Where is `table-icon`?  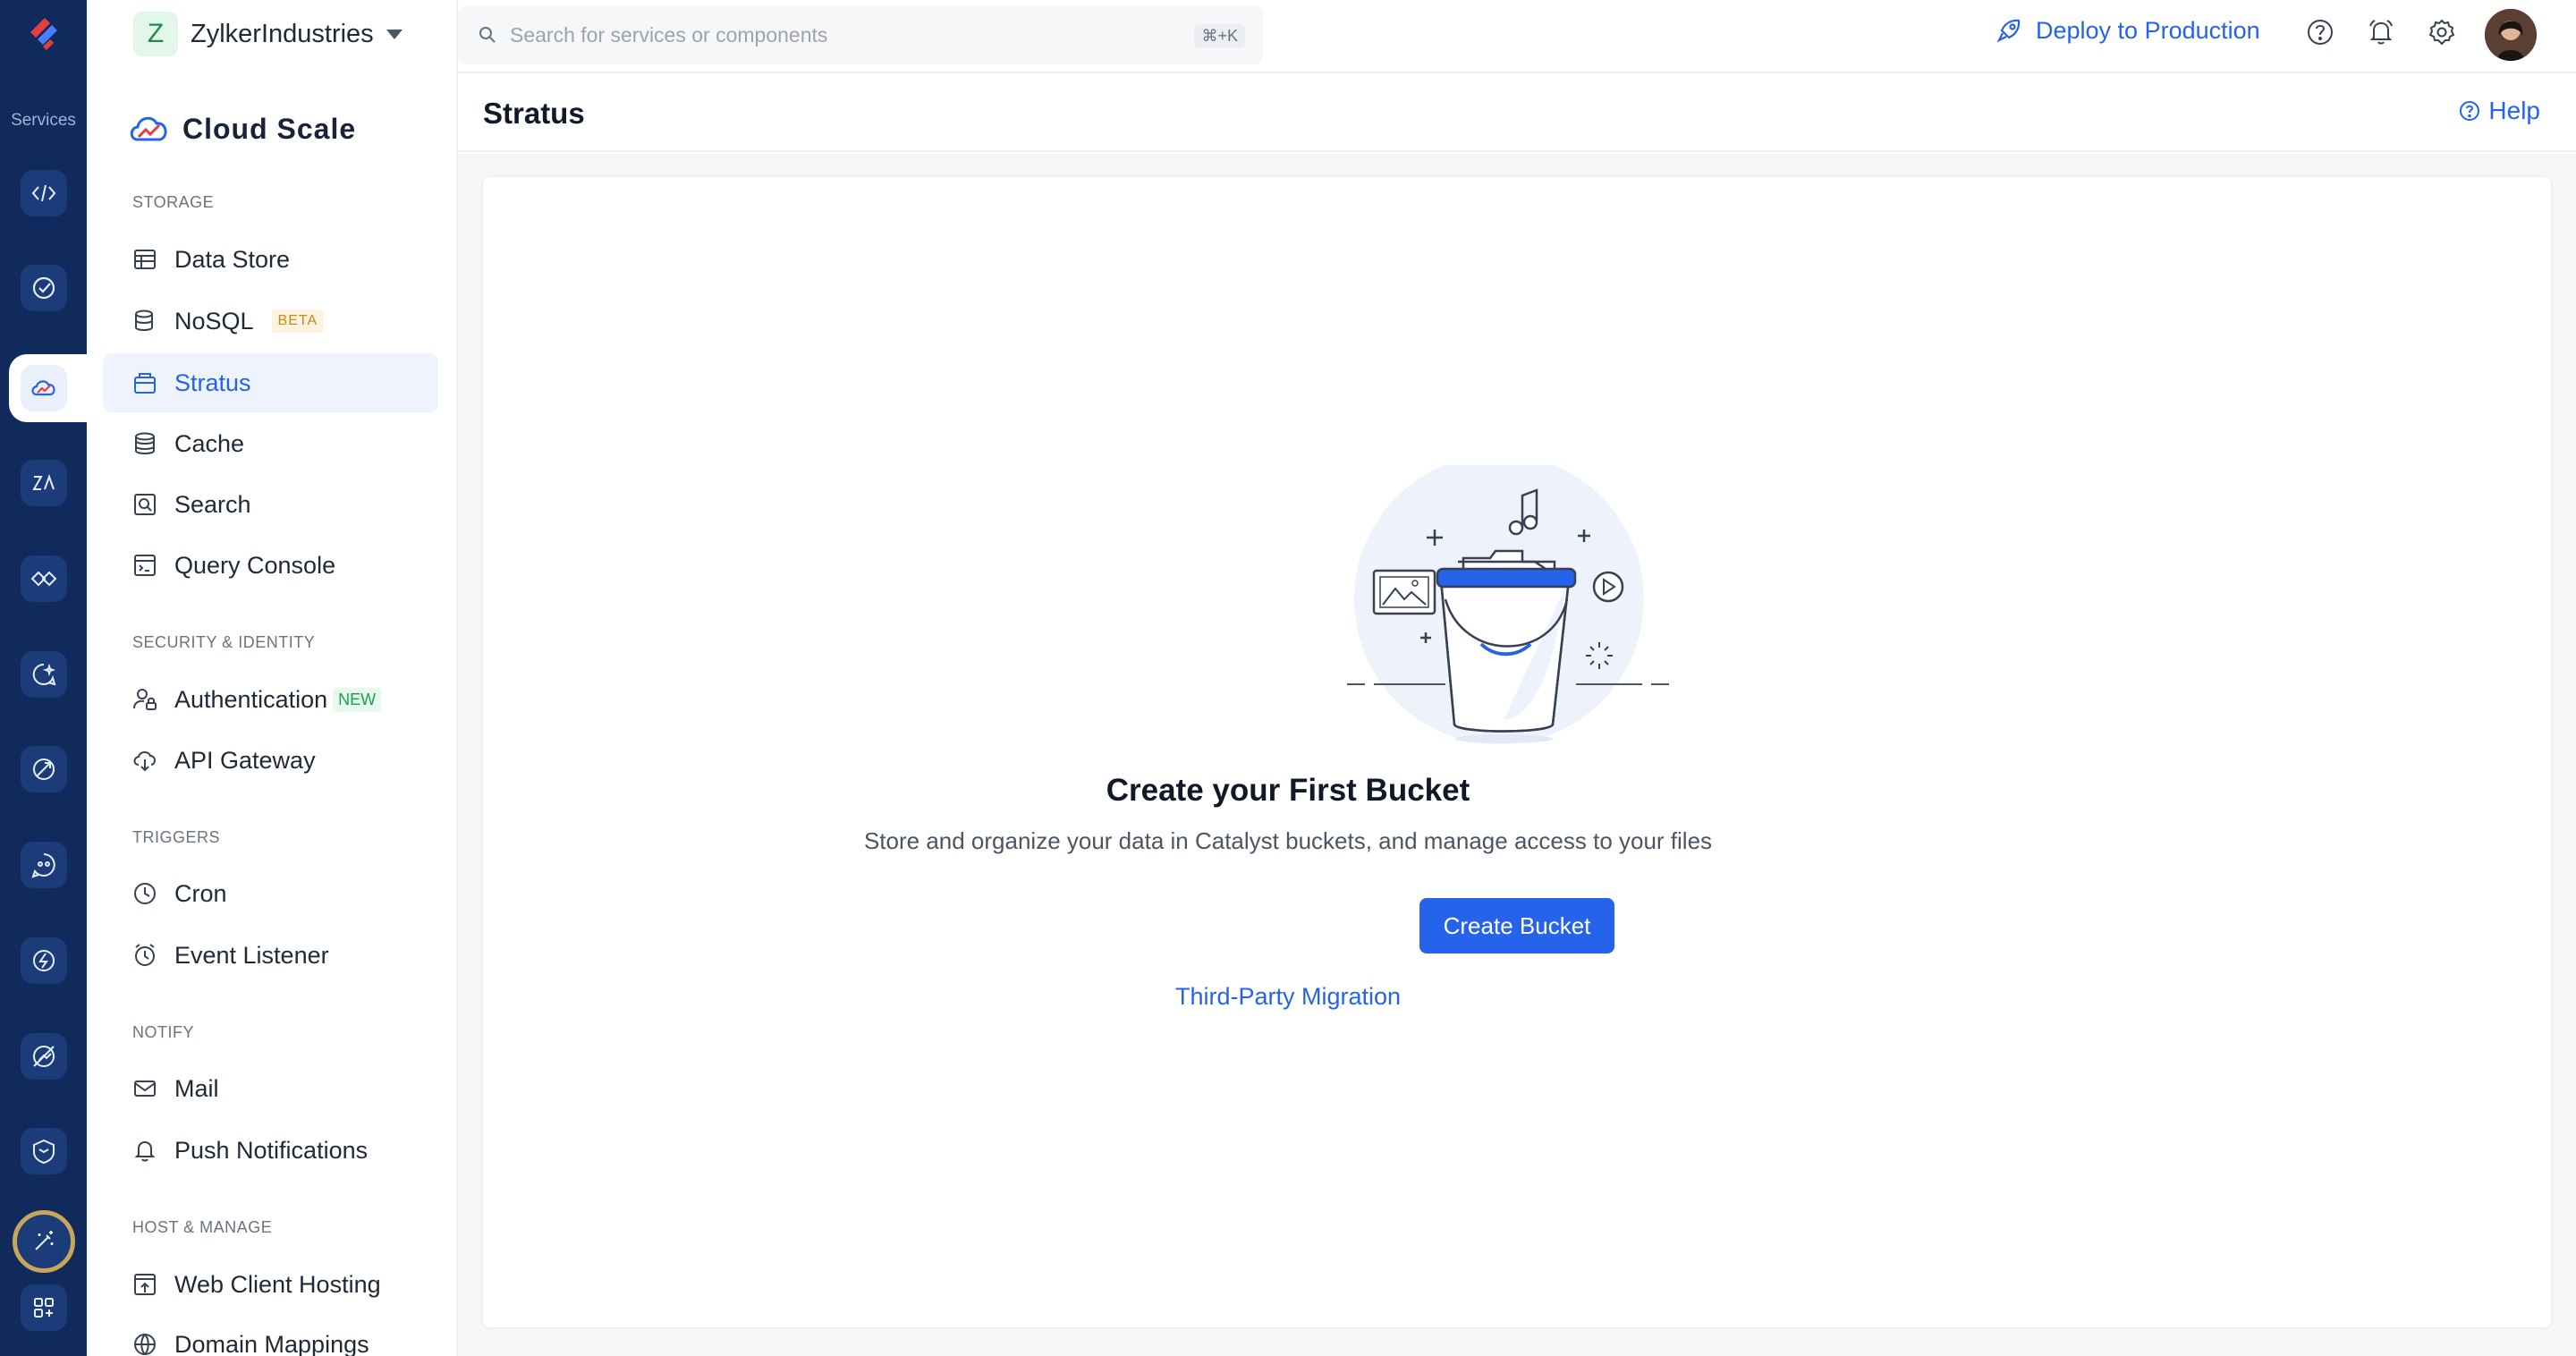 table-icon is located at coordinates (145, 259).